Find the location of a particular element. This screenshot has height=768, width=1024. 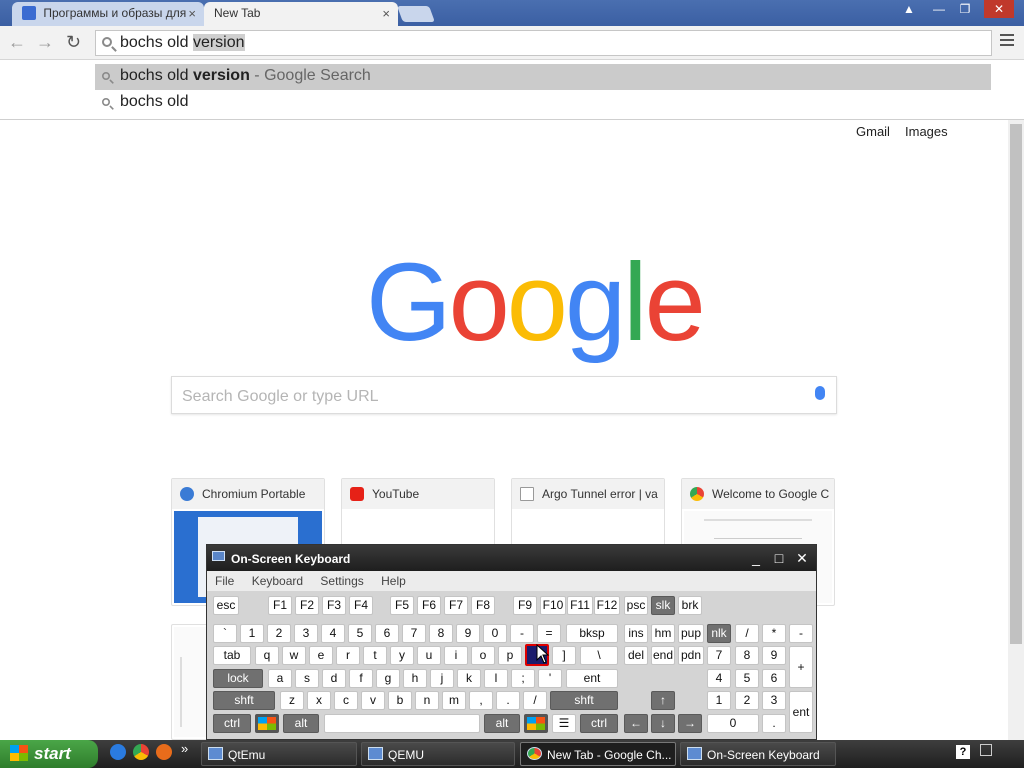

key: o is located at coordinates (483, 655).